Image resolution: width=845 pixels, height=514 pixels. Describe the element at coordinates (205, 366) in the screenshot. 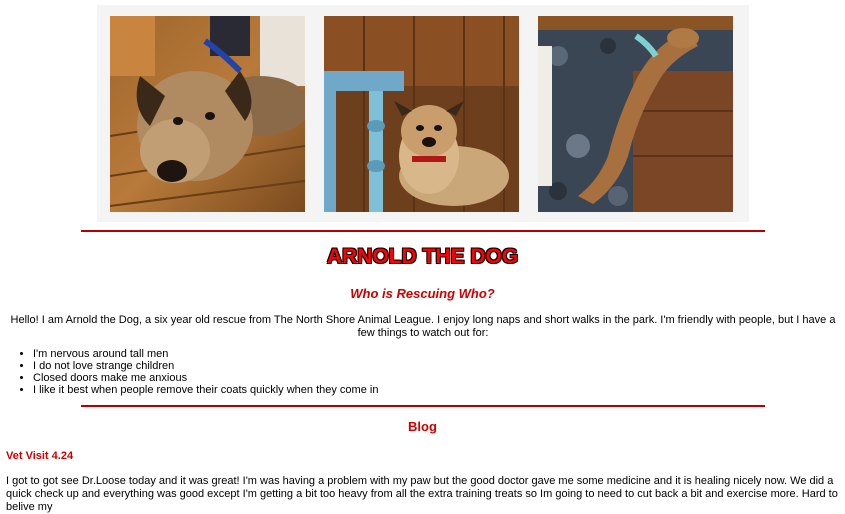

I see `list-item: I do not love strange children` at that location.